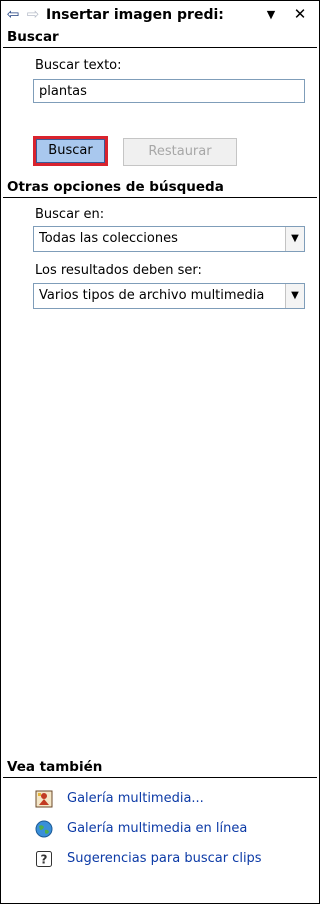 The width and height of the screenshot is (320, 904). I want to click on online-media-gallery-link-label: Galería multimedia en línea, so click(157, 829).